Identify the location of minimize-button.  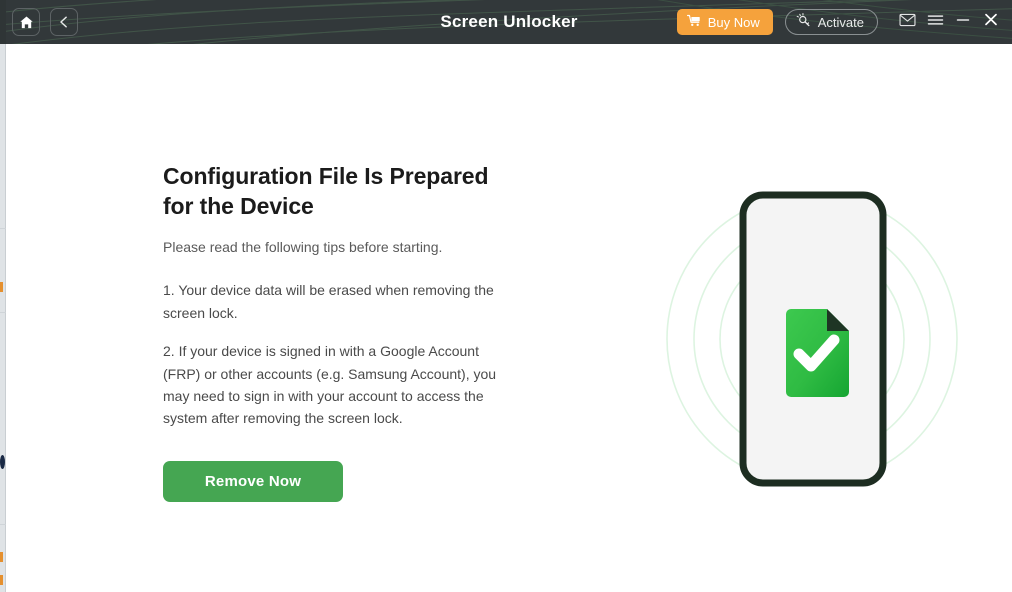
(963, 22).